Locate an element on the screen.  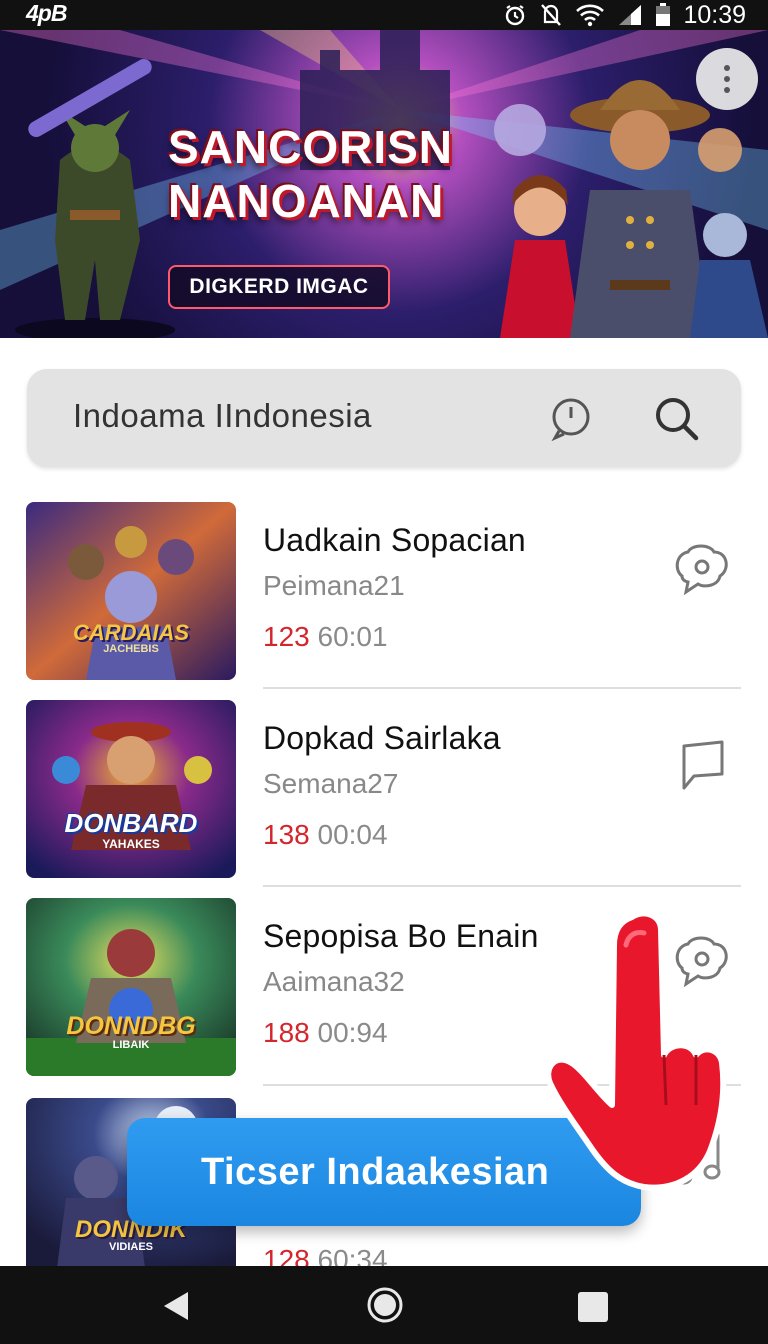
item-subtitle: Peimana21 is located at coordinates (334, 585).